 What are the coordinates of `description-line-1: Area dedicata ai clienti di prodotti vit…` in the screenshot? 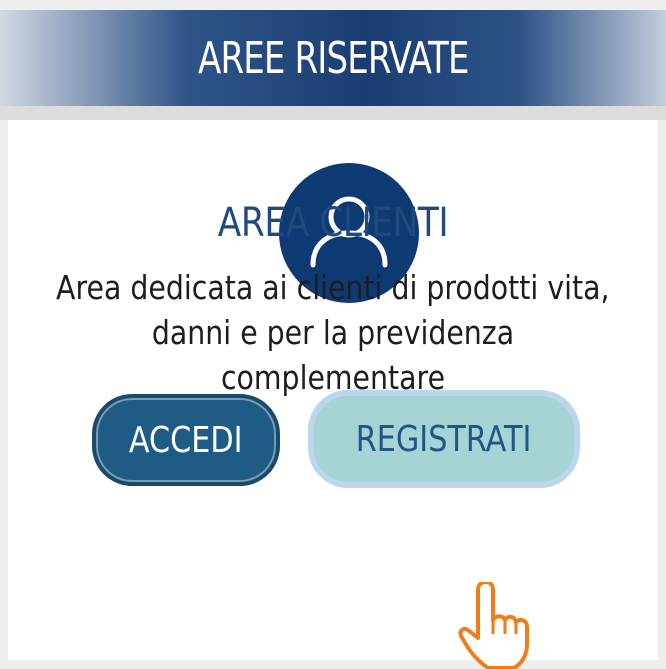 It's located at (333, 287).